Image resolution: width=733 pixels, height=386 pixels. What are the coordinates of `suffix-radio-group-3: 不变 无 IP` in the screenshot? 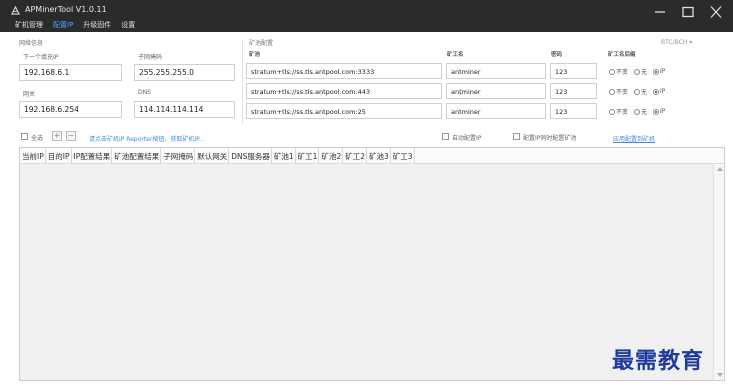 It's located at (639, 111).